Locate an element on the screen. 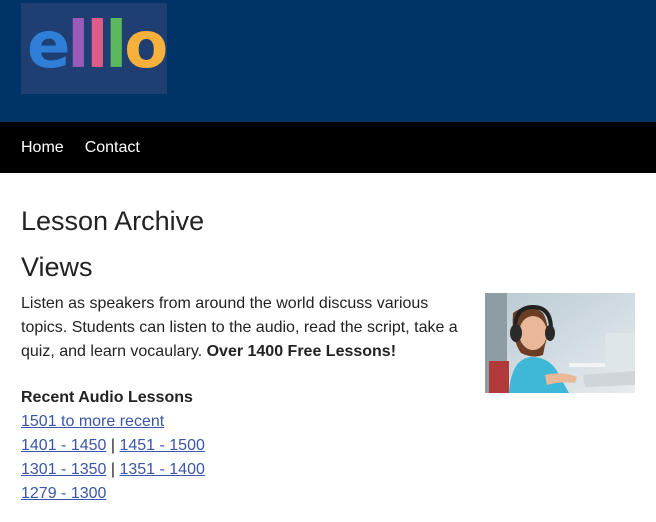 This screenshot has width=656, height=522. student-headphones-photo is located at coordinates (560, 343).